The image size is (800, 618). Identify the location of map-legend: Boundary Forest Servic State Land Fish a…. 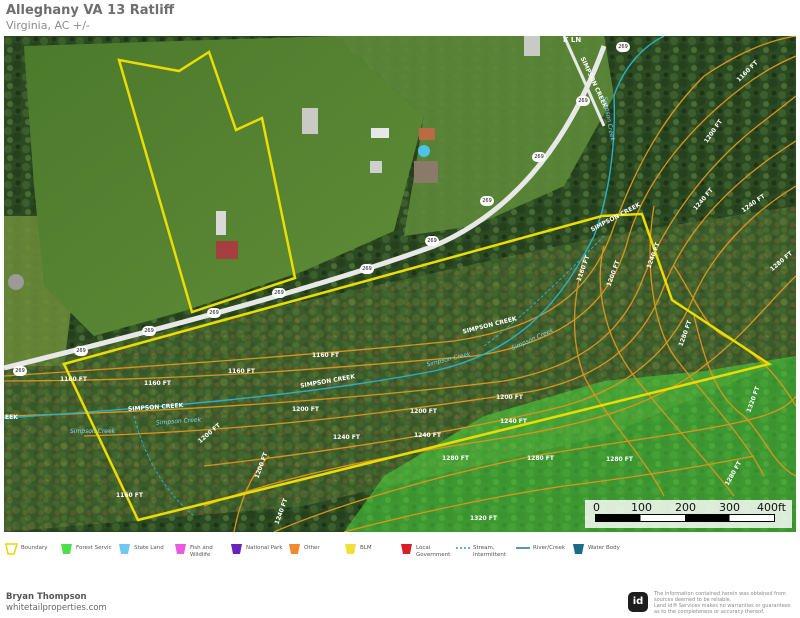
(400, 550).